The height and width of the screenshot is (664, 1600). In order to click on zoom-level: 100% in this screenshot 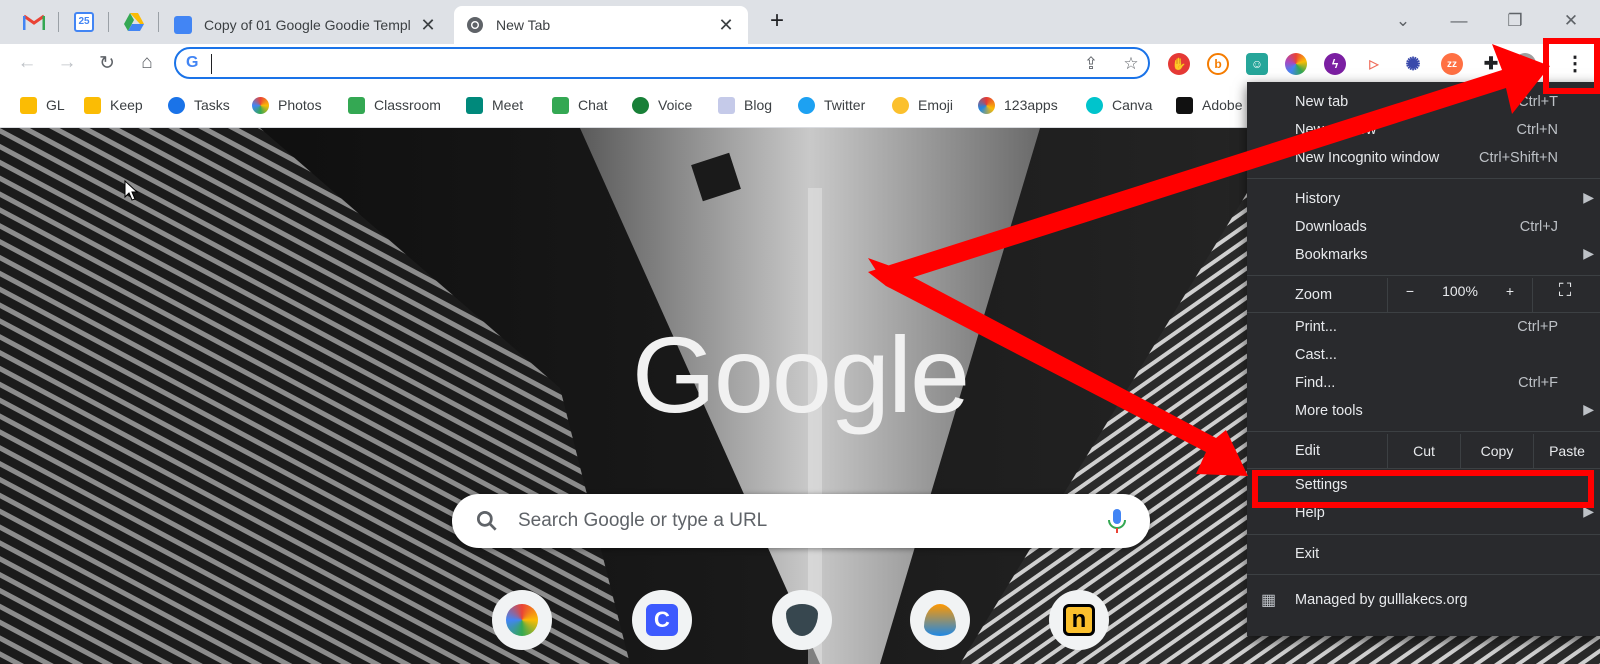, I will do `click(1460, 291)`.